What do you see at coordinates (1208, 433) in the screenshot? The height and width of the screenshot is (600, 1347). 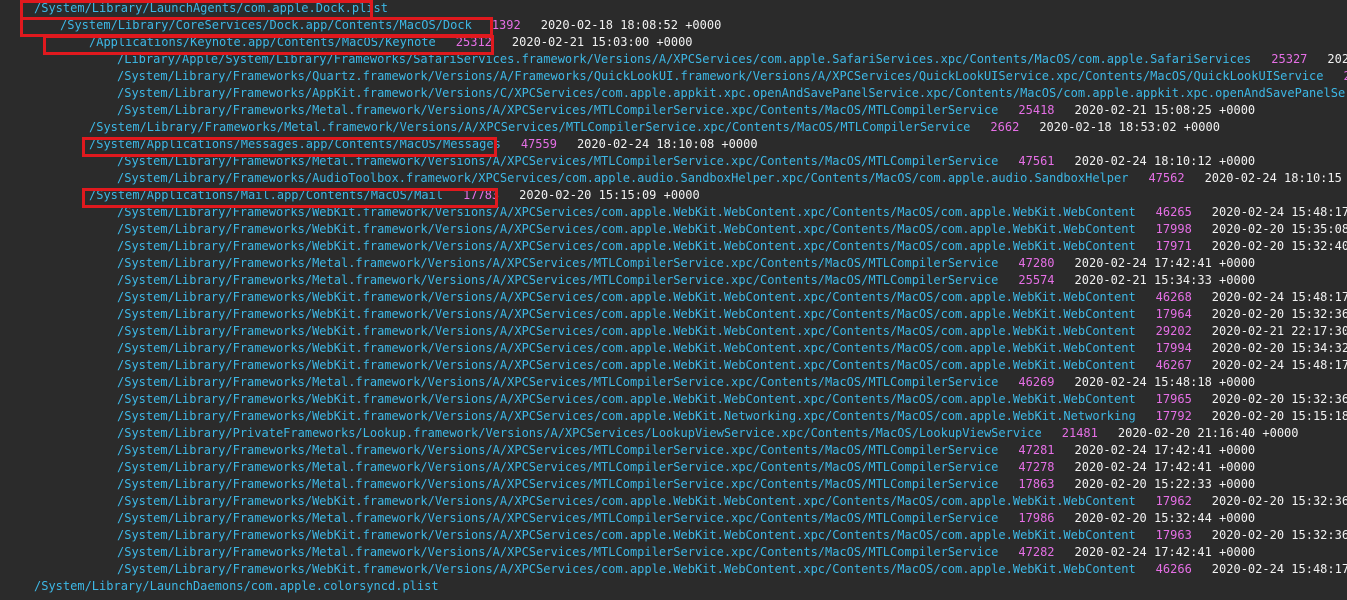 I see `process-start-time: 2020-02-20 21:16:40 +0000` at bounding box center [1208, 433].